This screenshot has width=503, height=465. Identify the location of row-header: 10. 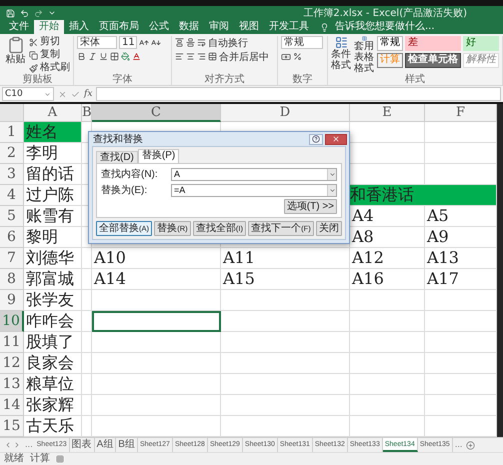
(12, 321).